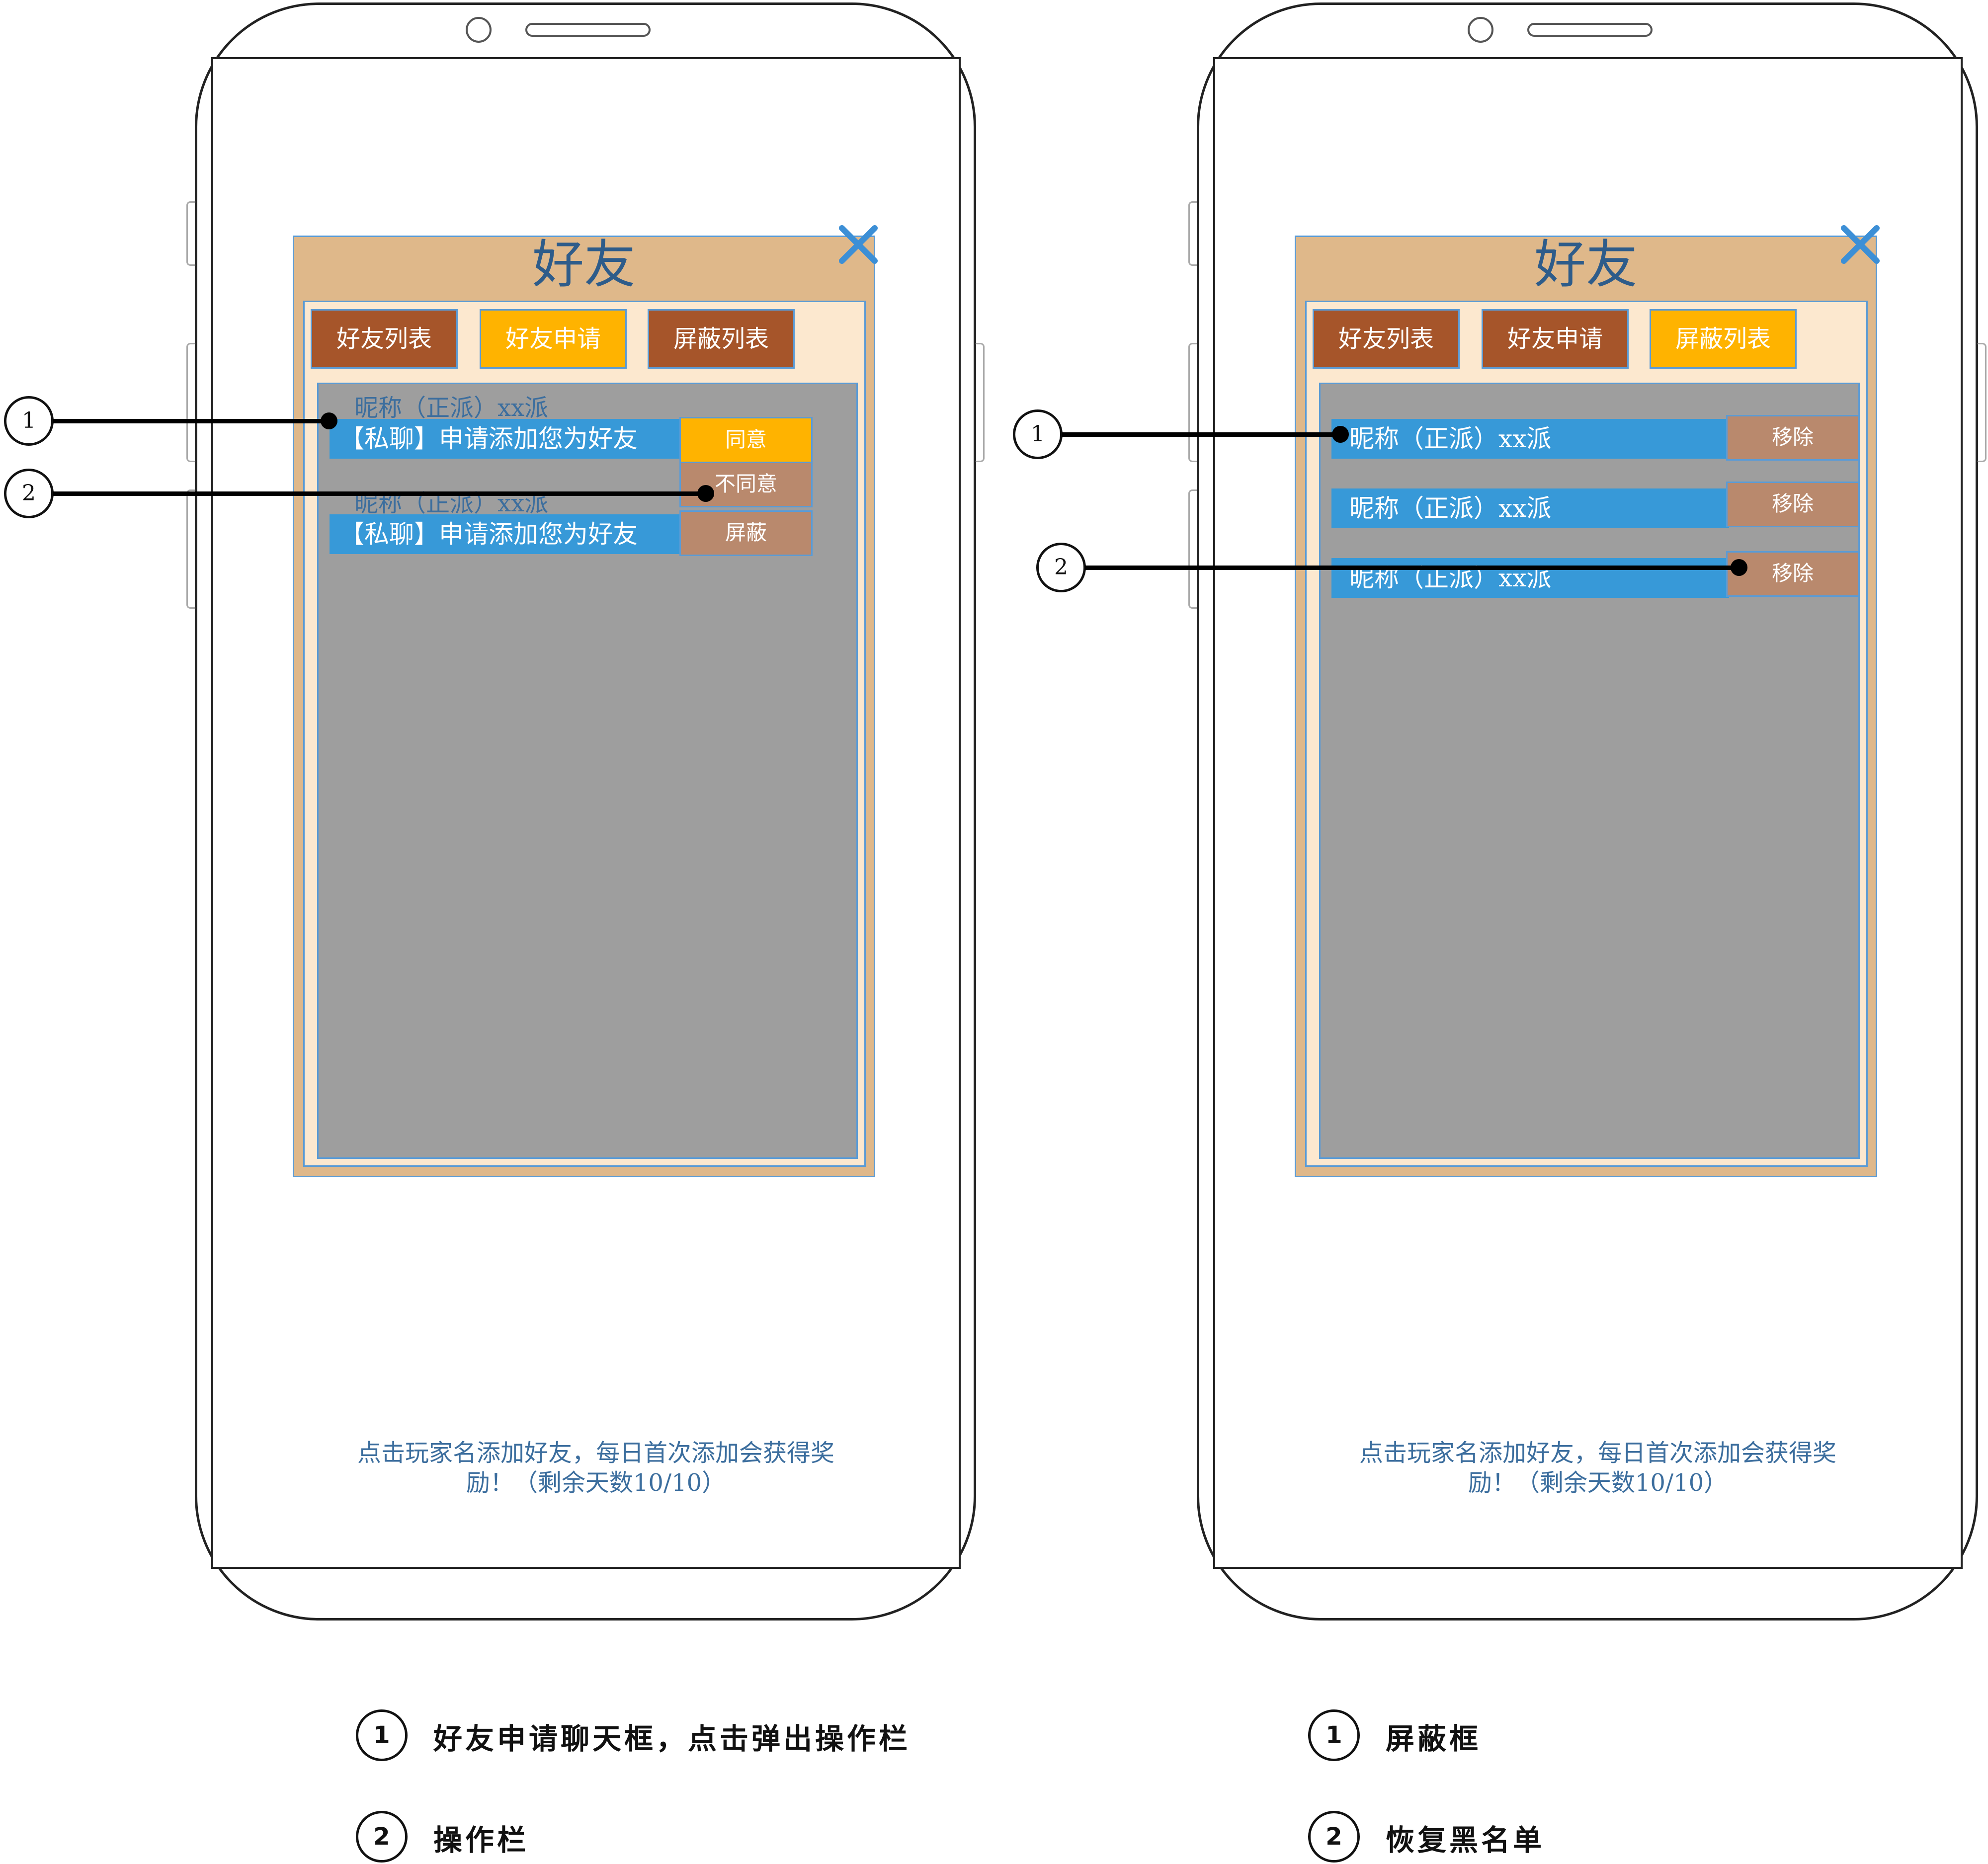 The image size is (1988, 1864). I want to click on agree-button: 同意, so click(746, 440).